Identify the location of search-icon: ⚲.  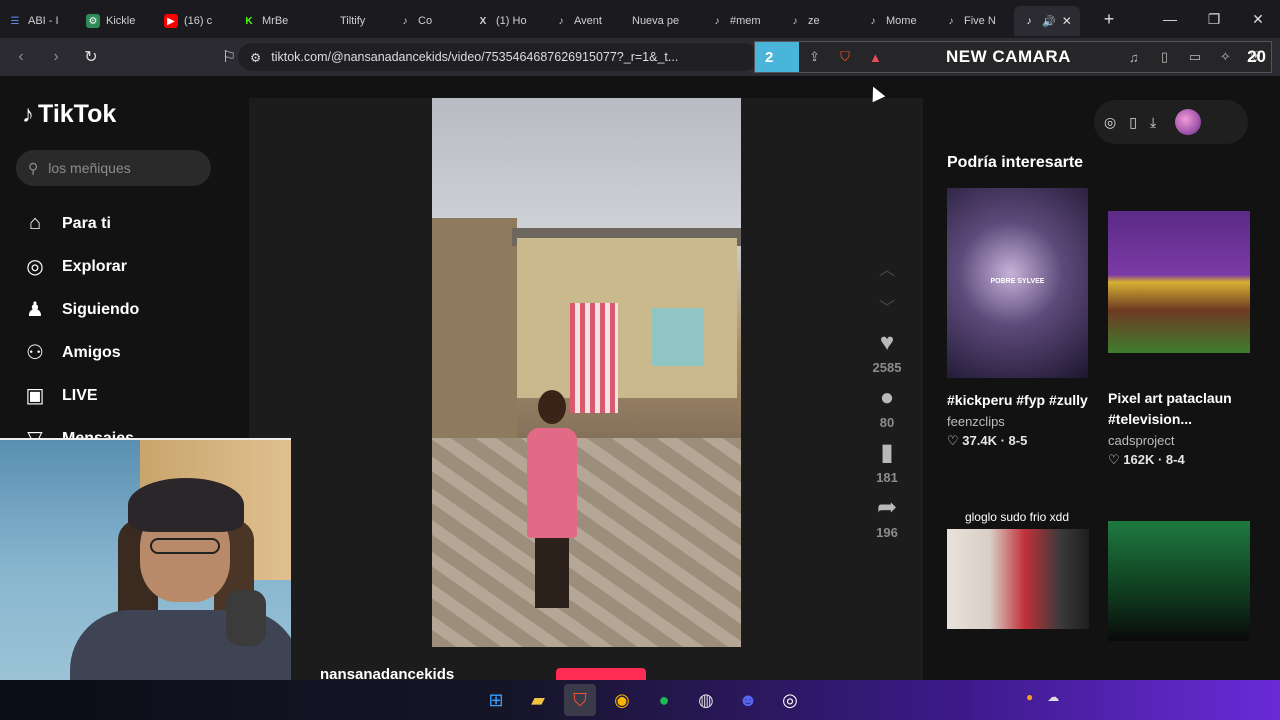
(33, 167).